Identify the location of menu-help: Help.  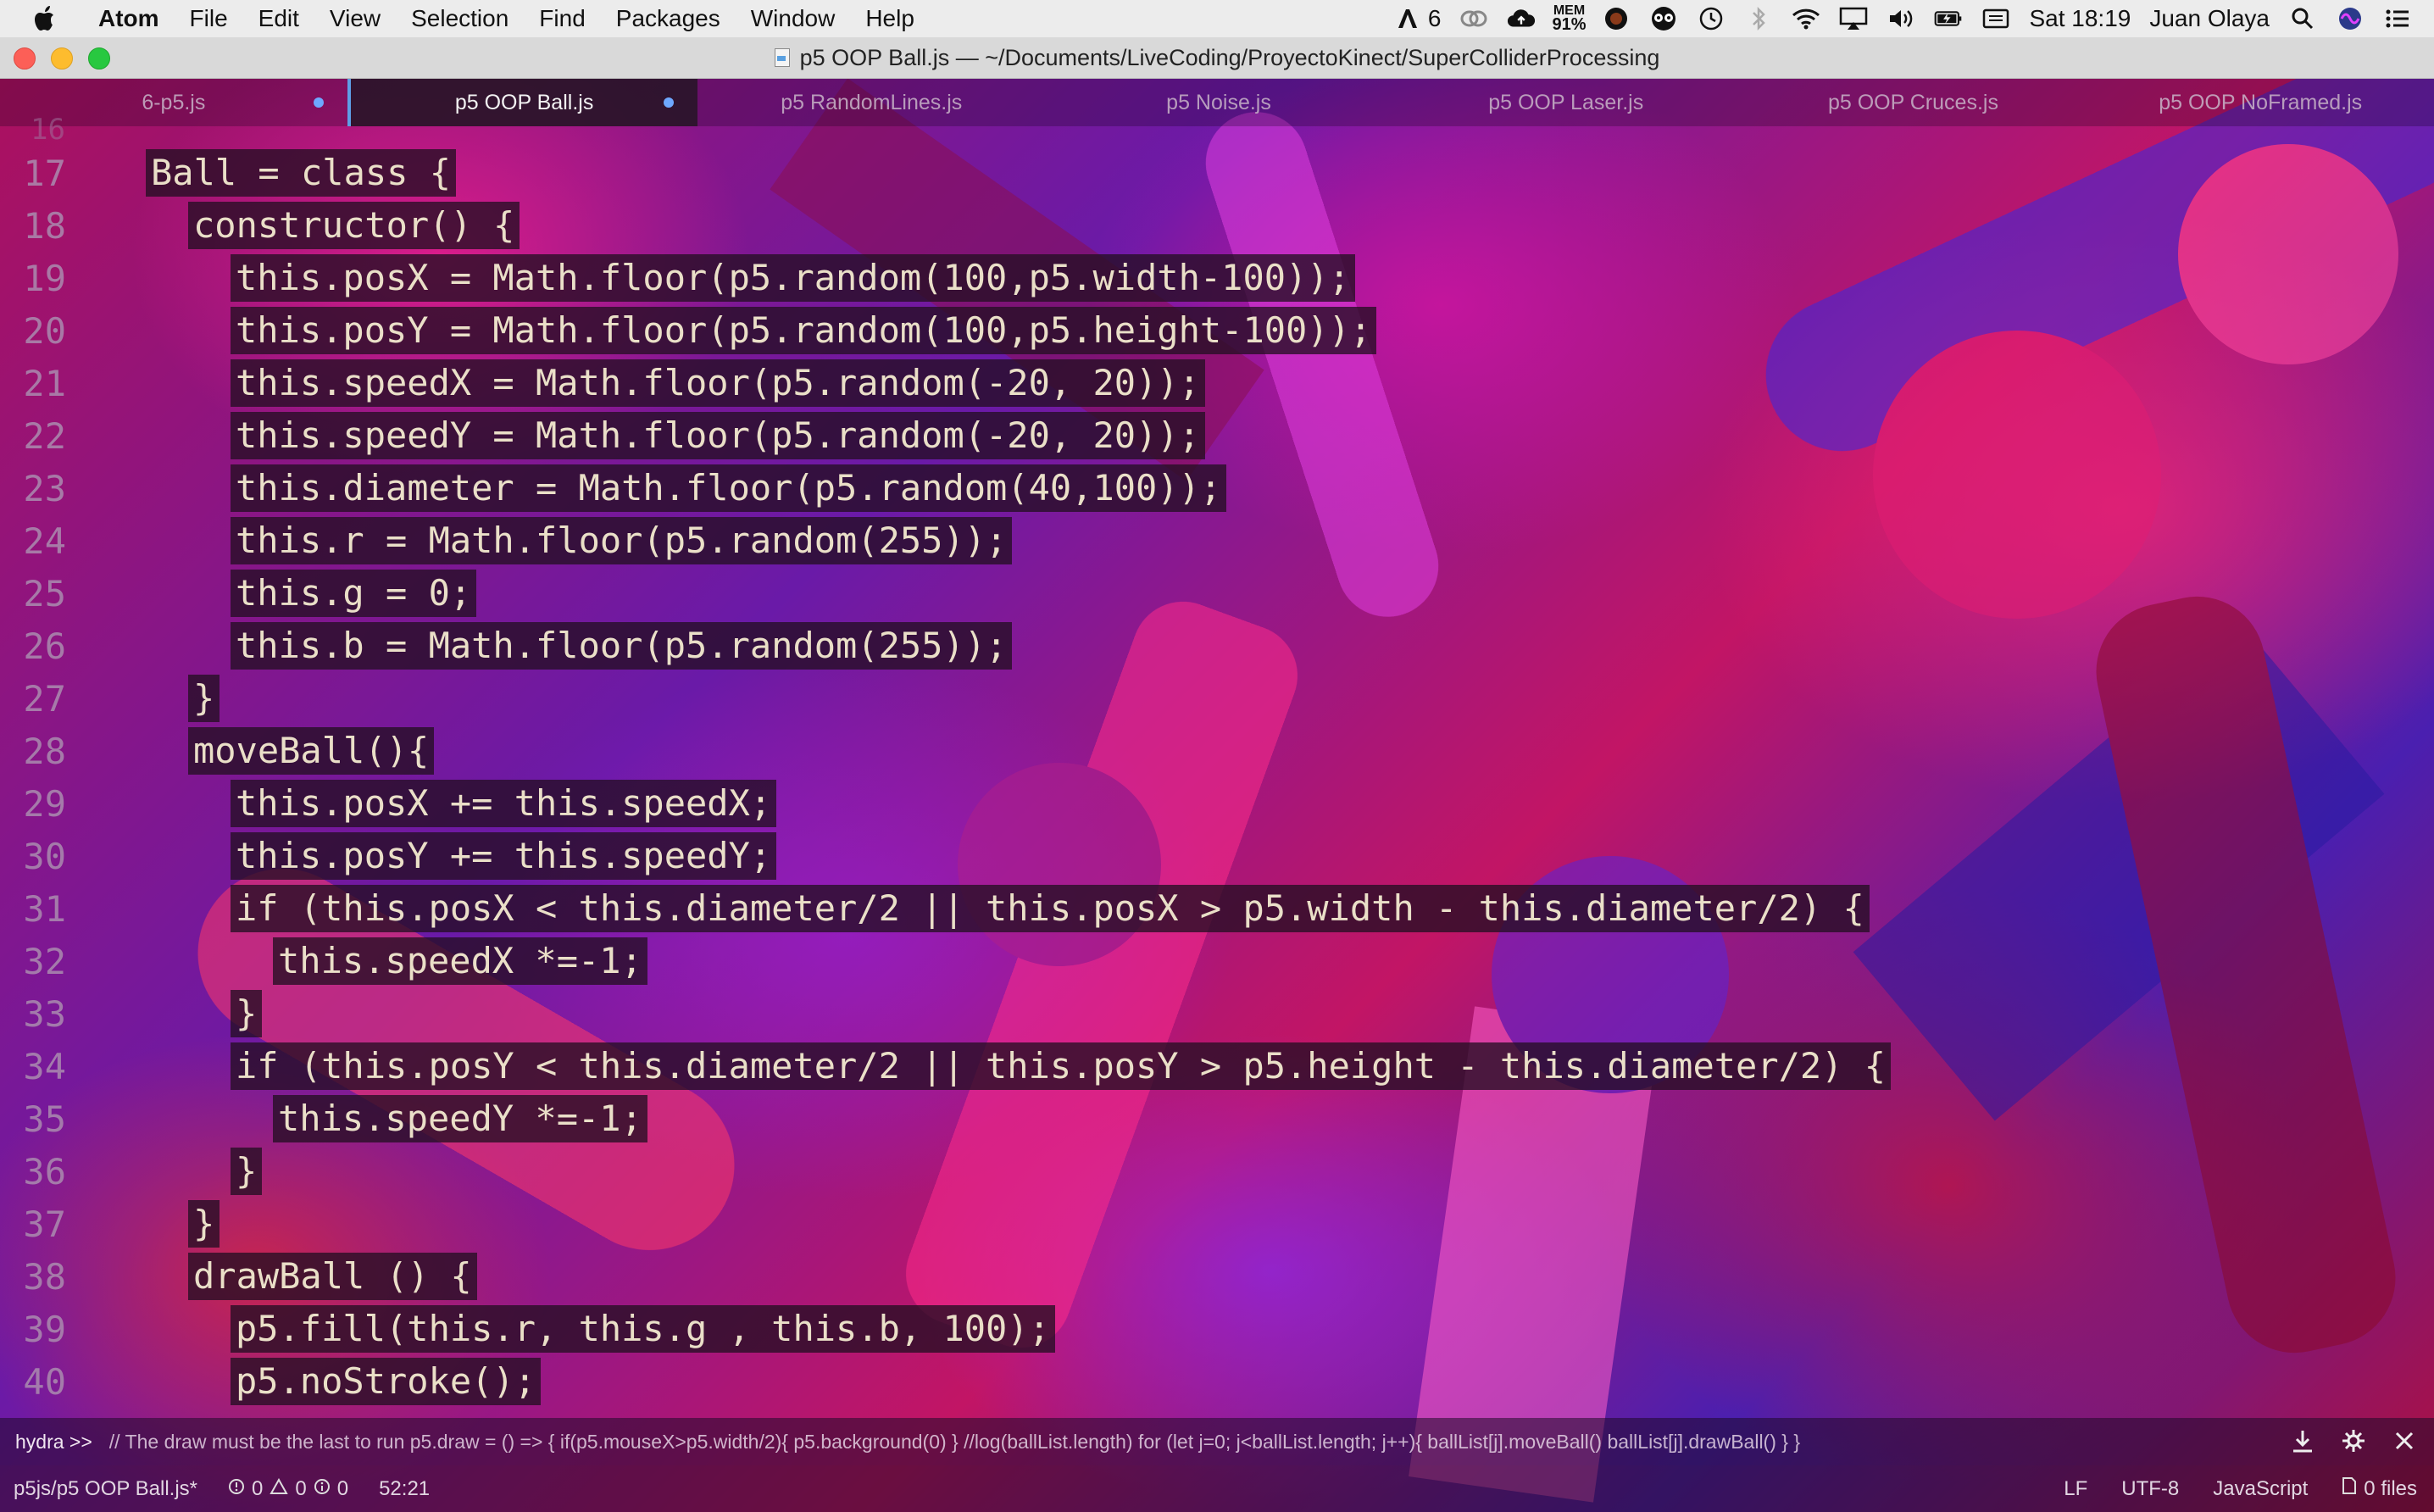
(890, 18).